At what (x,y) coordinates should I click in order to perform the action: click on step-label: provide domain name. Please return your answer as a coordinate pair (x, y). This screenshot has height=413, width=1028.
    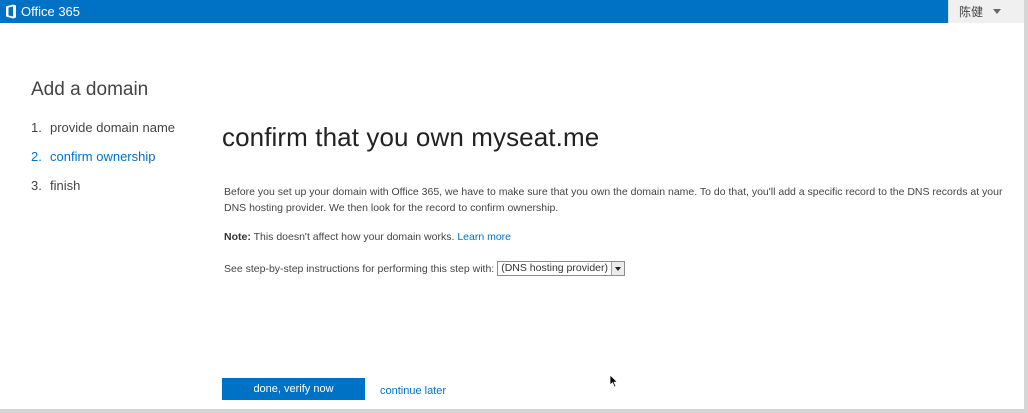
    Looking at the image, I should click on (113, 127).